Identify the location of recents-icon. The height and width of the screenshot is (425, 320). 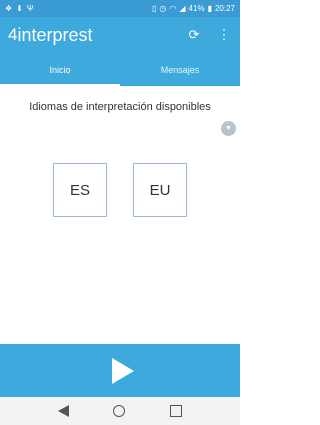
(175, 411).